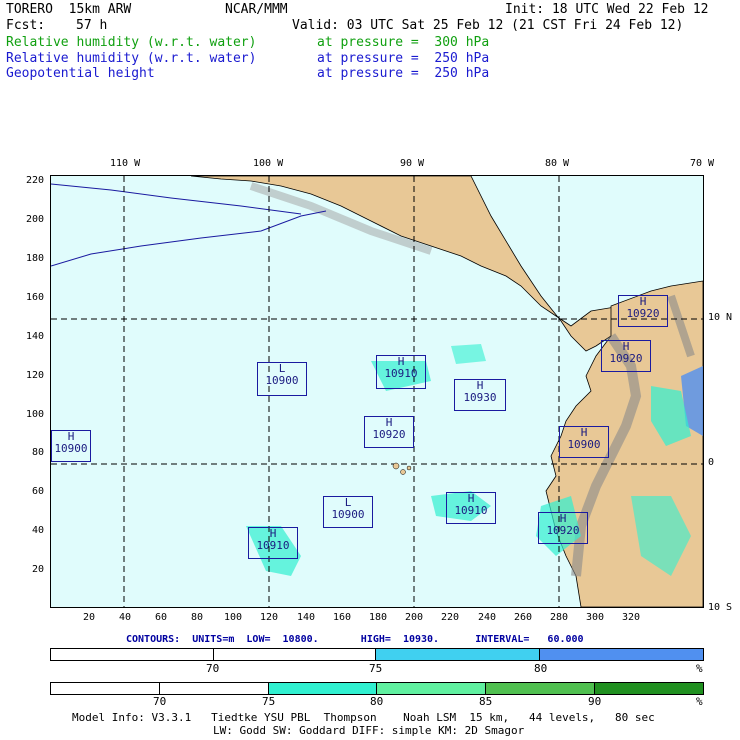 This screenshot has height=740, width=740. What do you see at coordinates (411, 264) in the screenshot?
I see `land-central-america` at bounding box center [411, 264].